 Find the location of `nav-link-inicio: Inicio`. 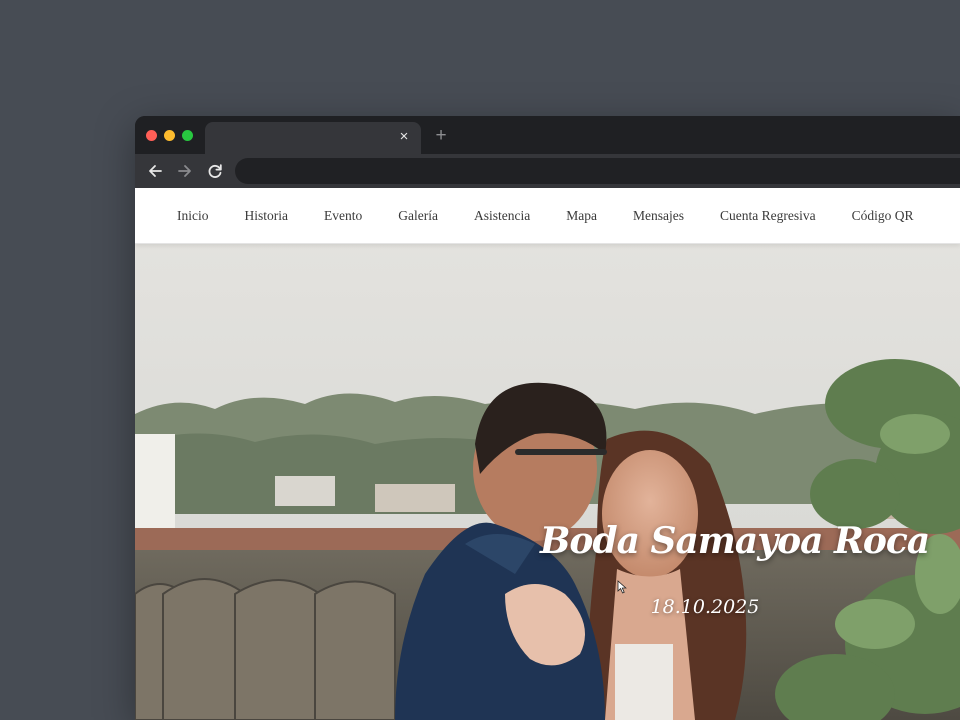

nav-link-inicio: Inicio is located at coordinates (193, 216).